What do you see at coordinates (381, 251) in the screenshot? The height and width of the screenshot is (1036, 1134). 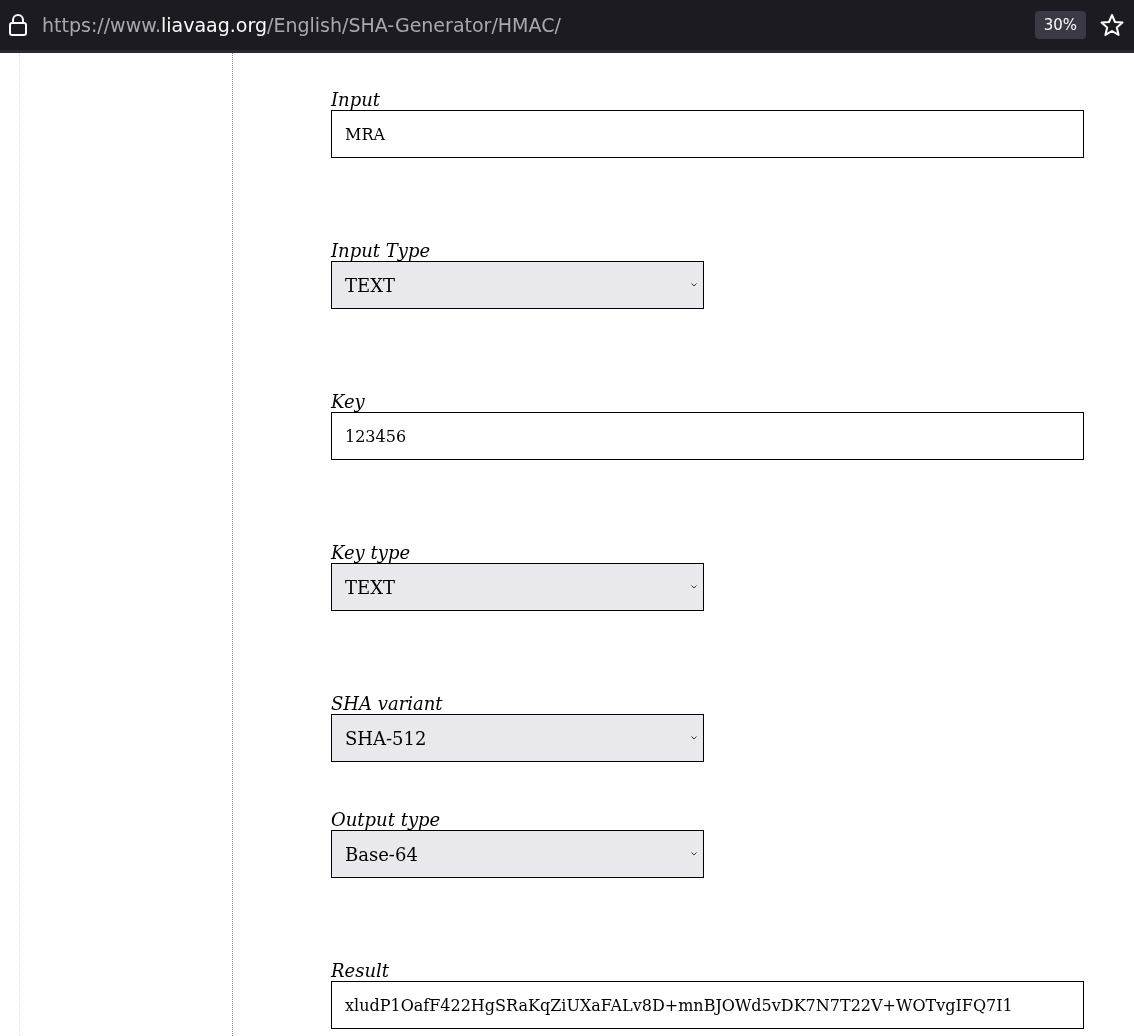 I see `field-label: Input Type` at bounding box center [381, 251].